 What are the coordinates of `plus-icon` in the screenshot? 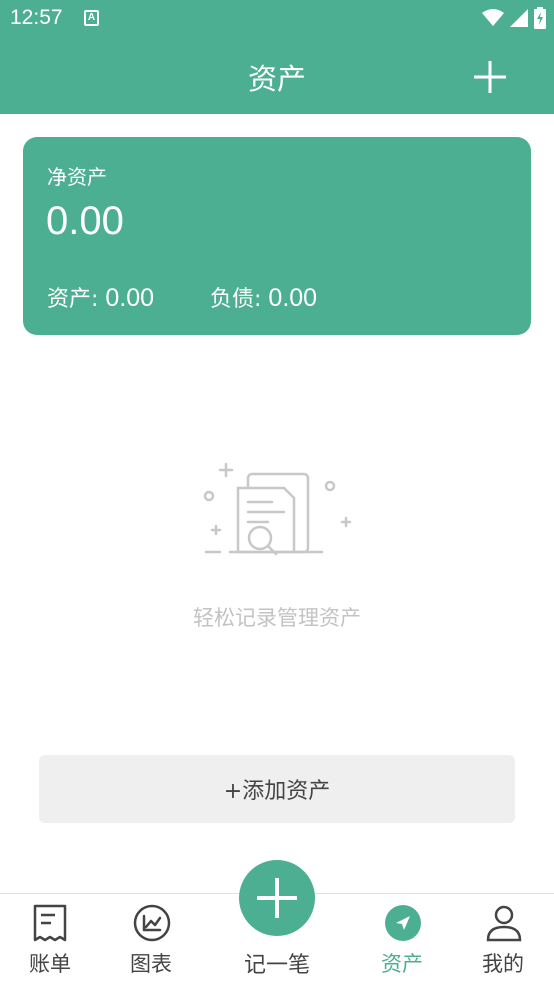 It's located at (277, 898).